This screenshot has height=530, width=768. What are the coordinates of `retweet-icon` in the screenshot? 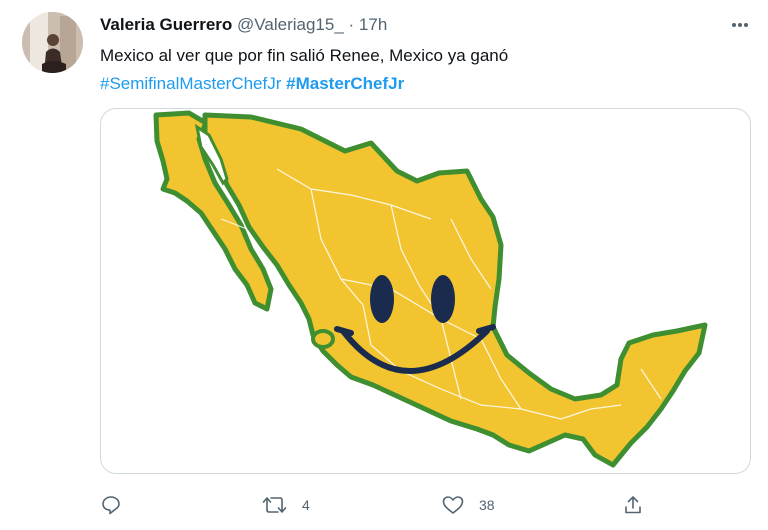 It's located at (275, 505).